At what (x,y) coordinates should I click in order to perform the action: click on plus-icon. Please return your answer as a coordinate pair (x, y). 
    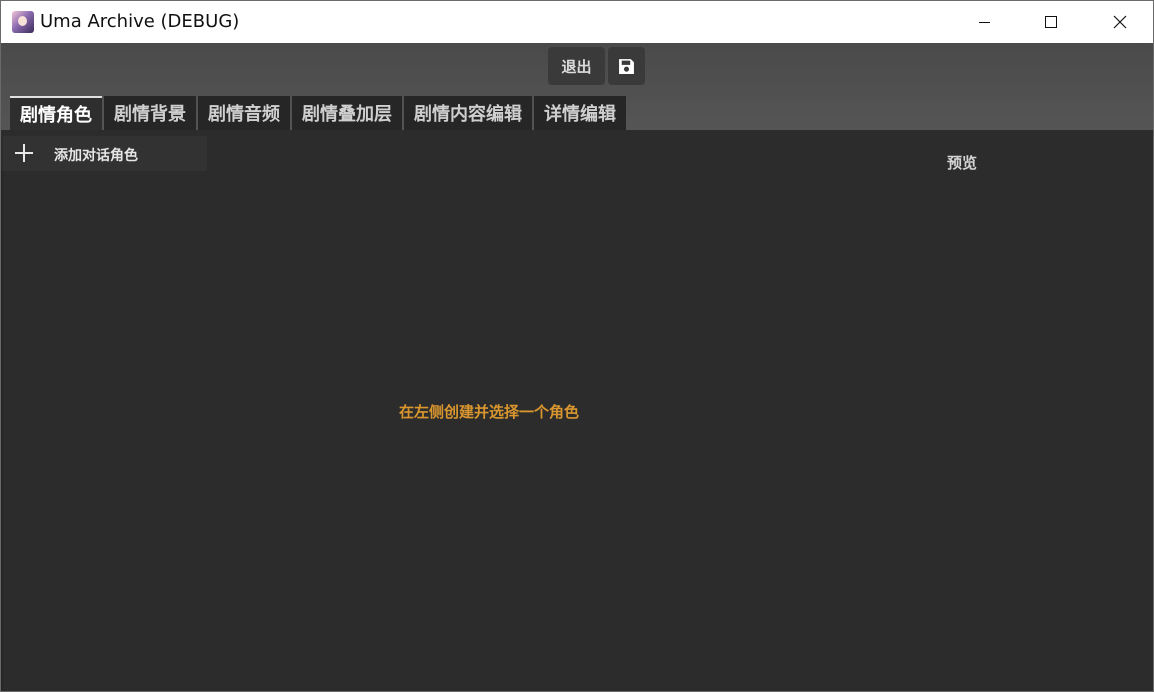
    Looking at the image, I should click on (24, 153).